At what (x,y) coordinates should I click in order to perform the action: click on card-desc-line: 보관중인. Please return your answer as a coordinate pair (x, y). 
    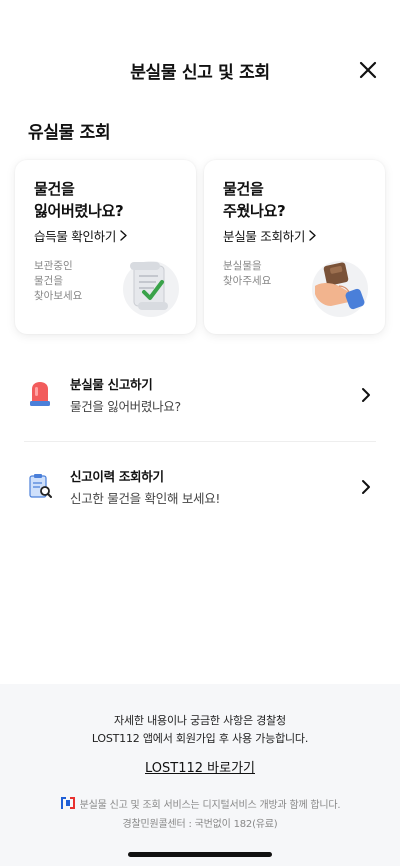
    Looking at the image, I should click on (53, 266).